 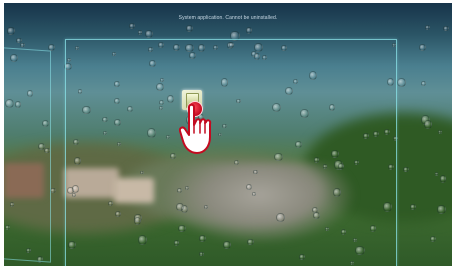 What do you see at coordinates (195, 128) in the screenshot?
I see `hand-pointer-icon` at bounding box center [195, 128].